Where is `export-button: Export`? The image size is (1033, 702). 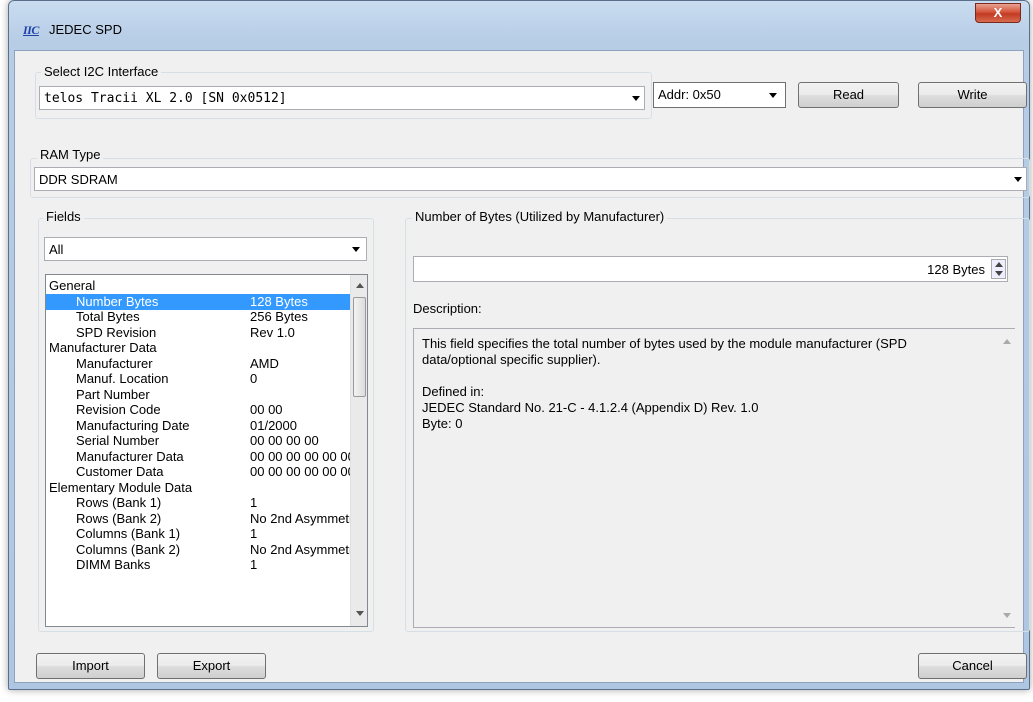 export-button: Export is located at coordinates (211, 666).